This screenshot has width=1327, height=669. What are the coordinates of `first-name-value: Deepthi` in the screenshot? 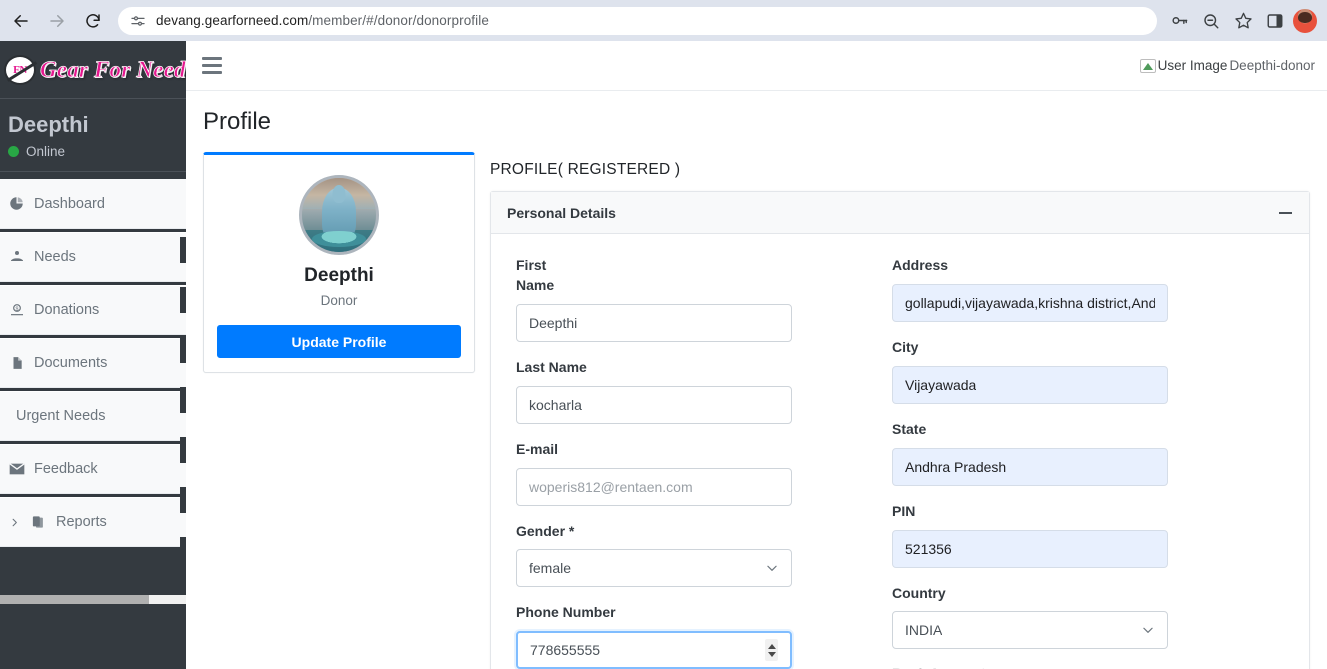 It's located at (553, 322).